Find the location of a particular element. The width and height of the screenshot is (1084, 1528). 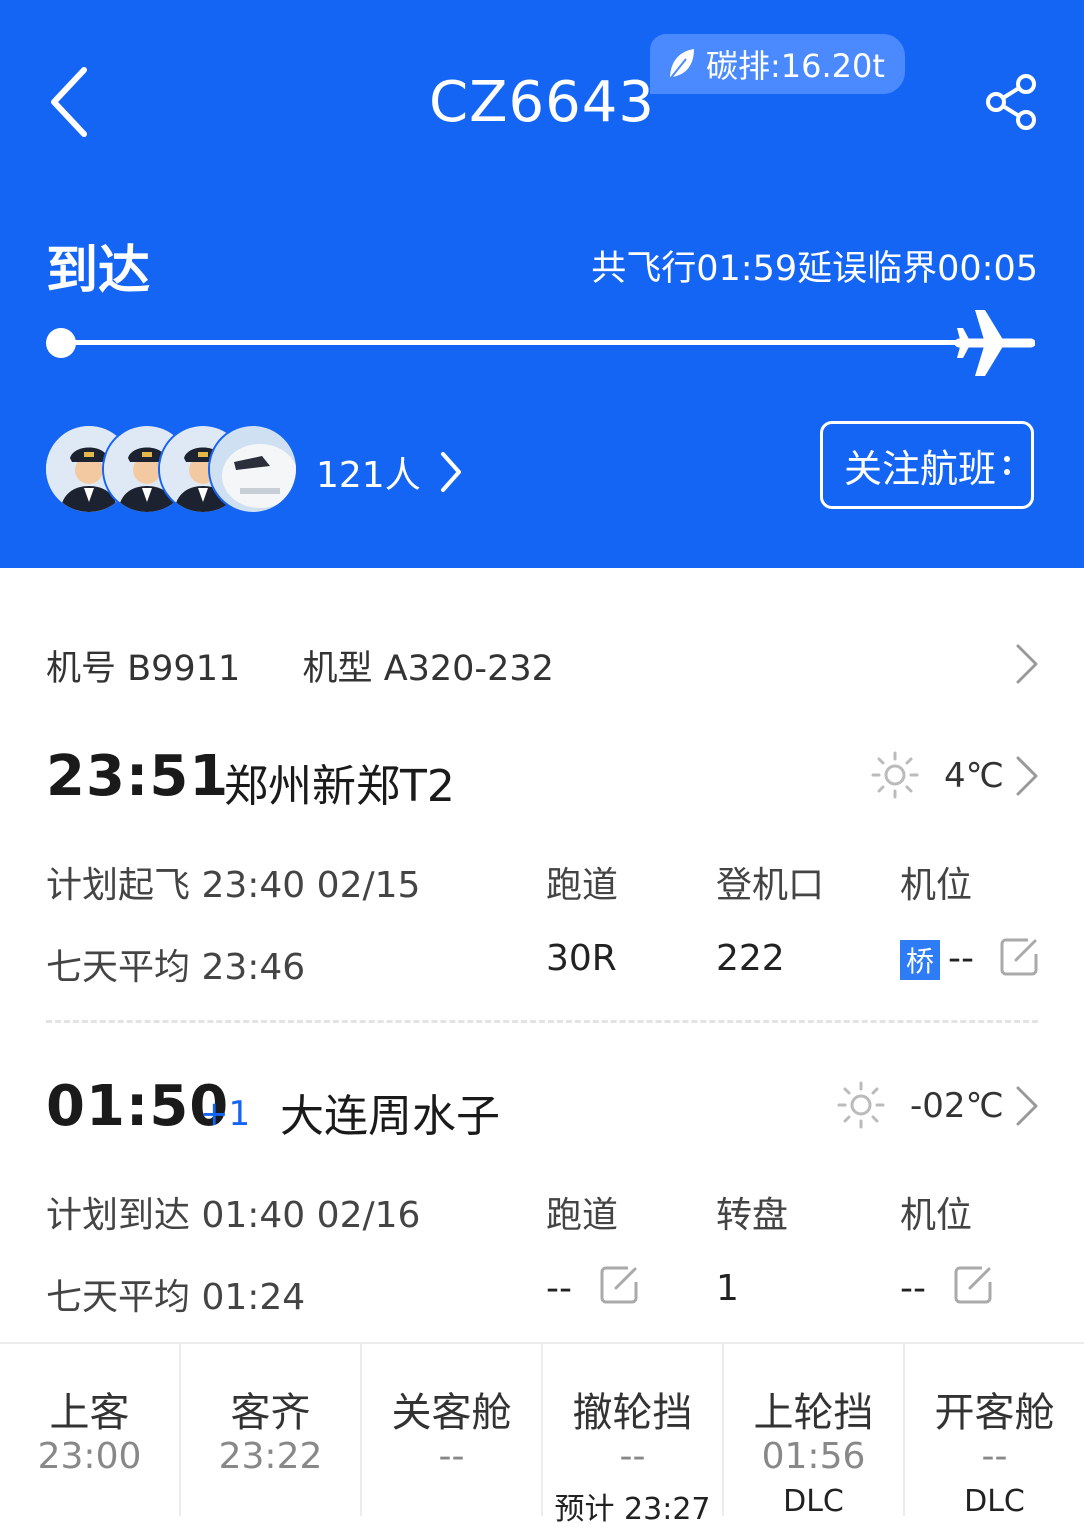

aircraft-type-value: A320-232 is located at coordinates (468, 669).